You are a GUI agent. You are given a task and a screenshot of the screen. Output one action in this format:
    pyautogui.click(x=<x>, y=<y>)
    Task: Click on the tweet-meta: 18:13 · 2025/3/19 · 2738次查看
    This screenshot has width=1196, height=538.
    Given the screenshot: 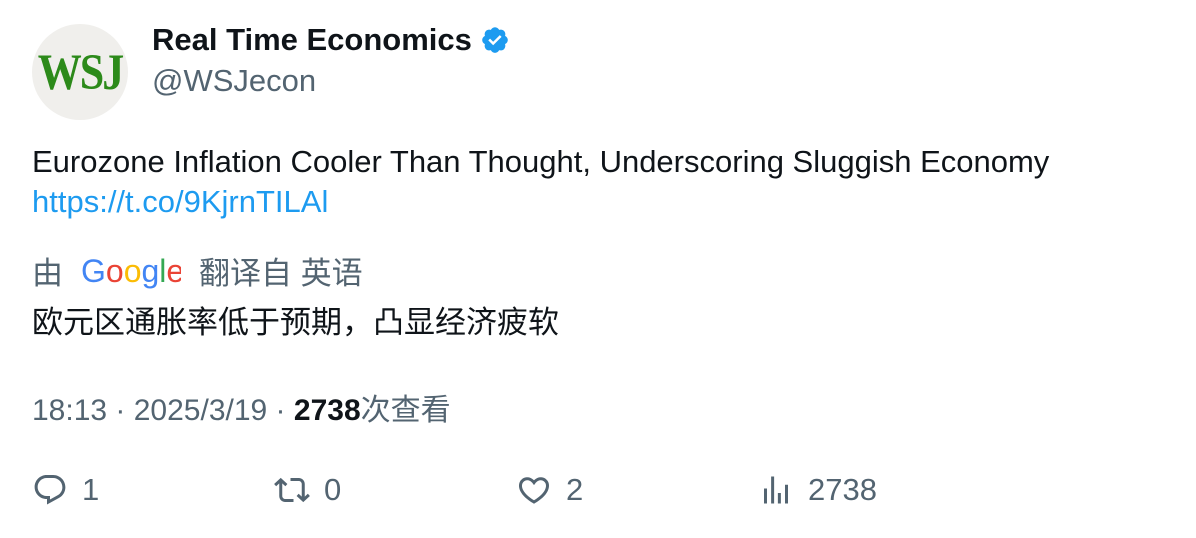 What is the action you would take?
    pyautogui.click(x=241, y=407)
    